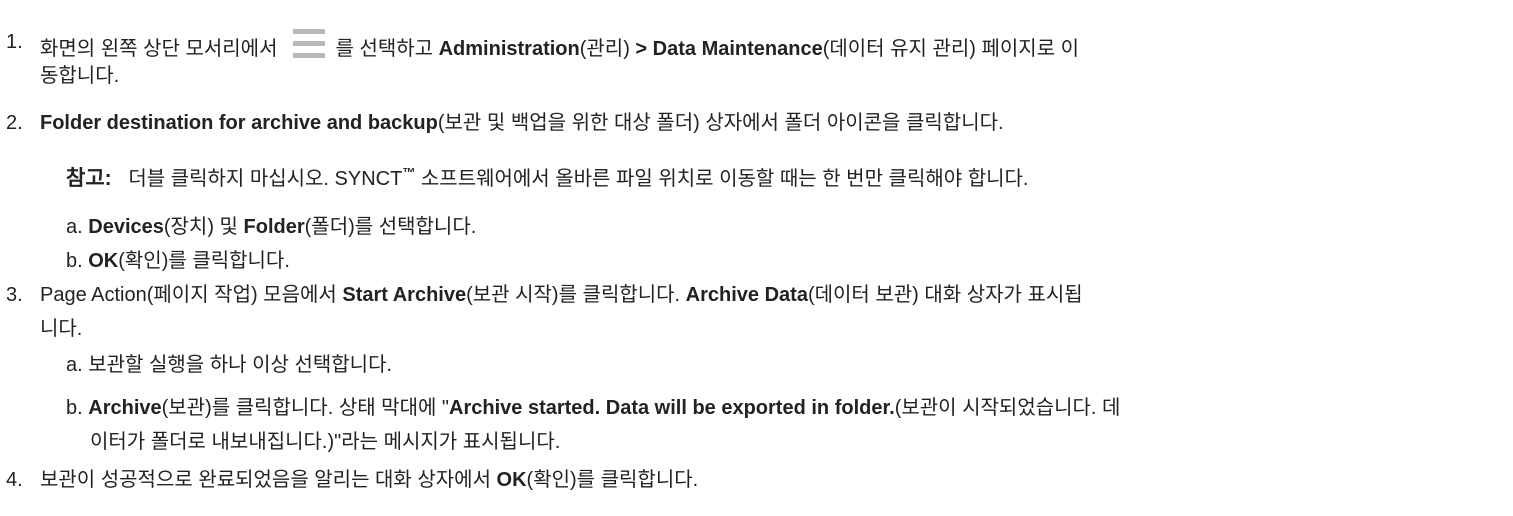  I want to click on step-3-text-1: Page Action(페이지 작업) 모음에서, so click(188, 295).